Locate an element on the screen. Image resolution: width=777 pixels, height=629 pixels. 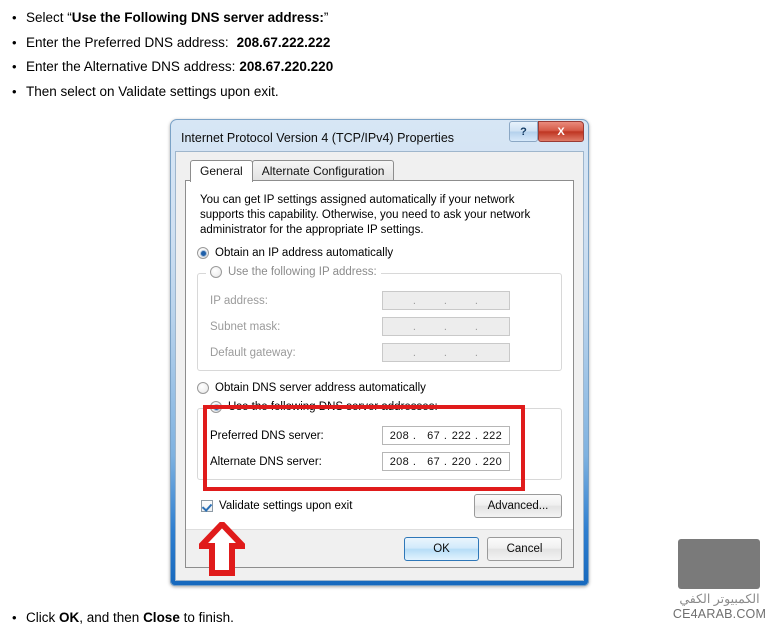
instruction-prefix: Select “ is located at coordinates (49, 17).